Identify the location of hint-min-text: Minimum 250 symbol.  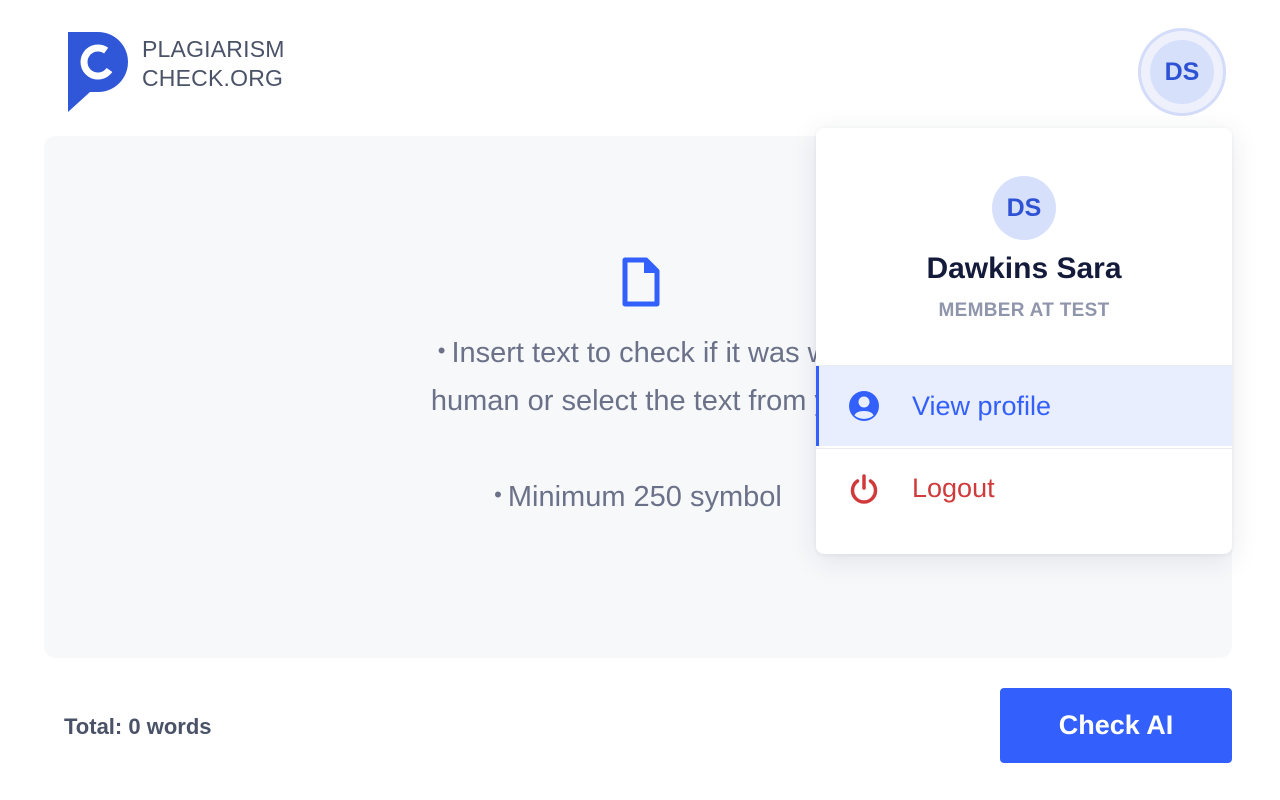
(644, 497).